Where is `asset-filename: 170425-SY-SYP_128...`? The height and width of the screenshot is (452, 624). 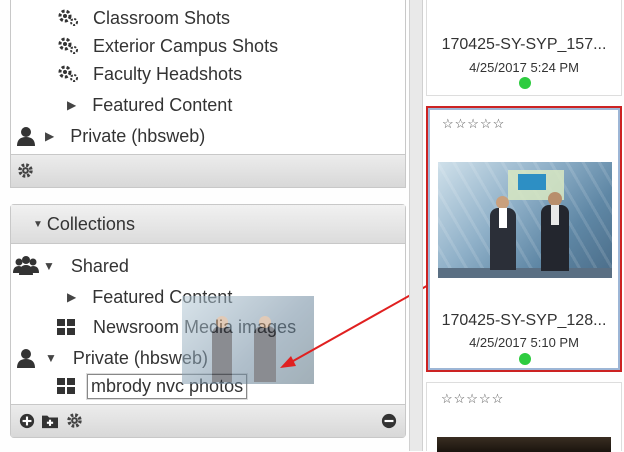
asset-filename: 170425-SY-SYP_128... is located at coordinates (524, 320).